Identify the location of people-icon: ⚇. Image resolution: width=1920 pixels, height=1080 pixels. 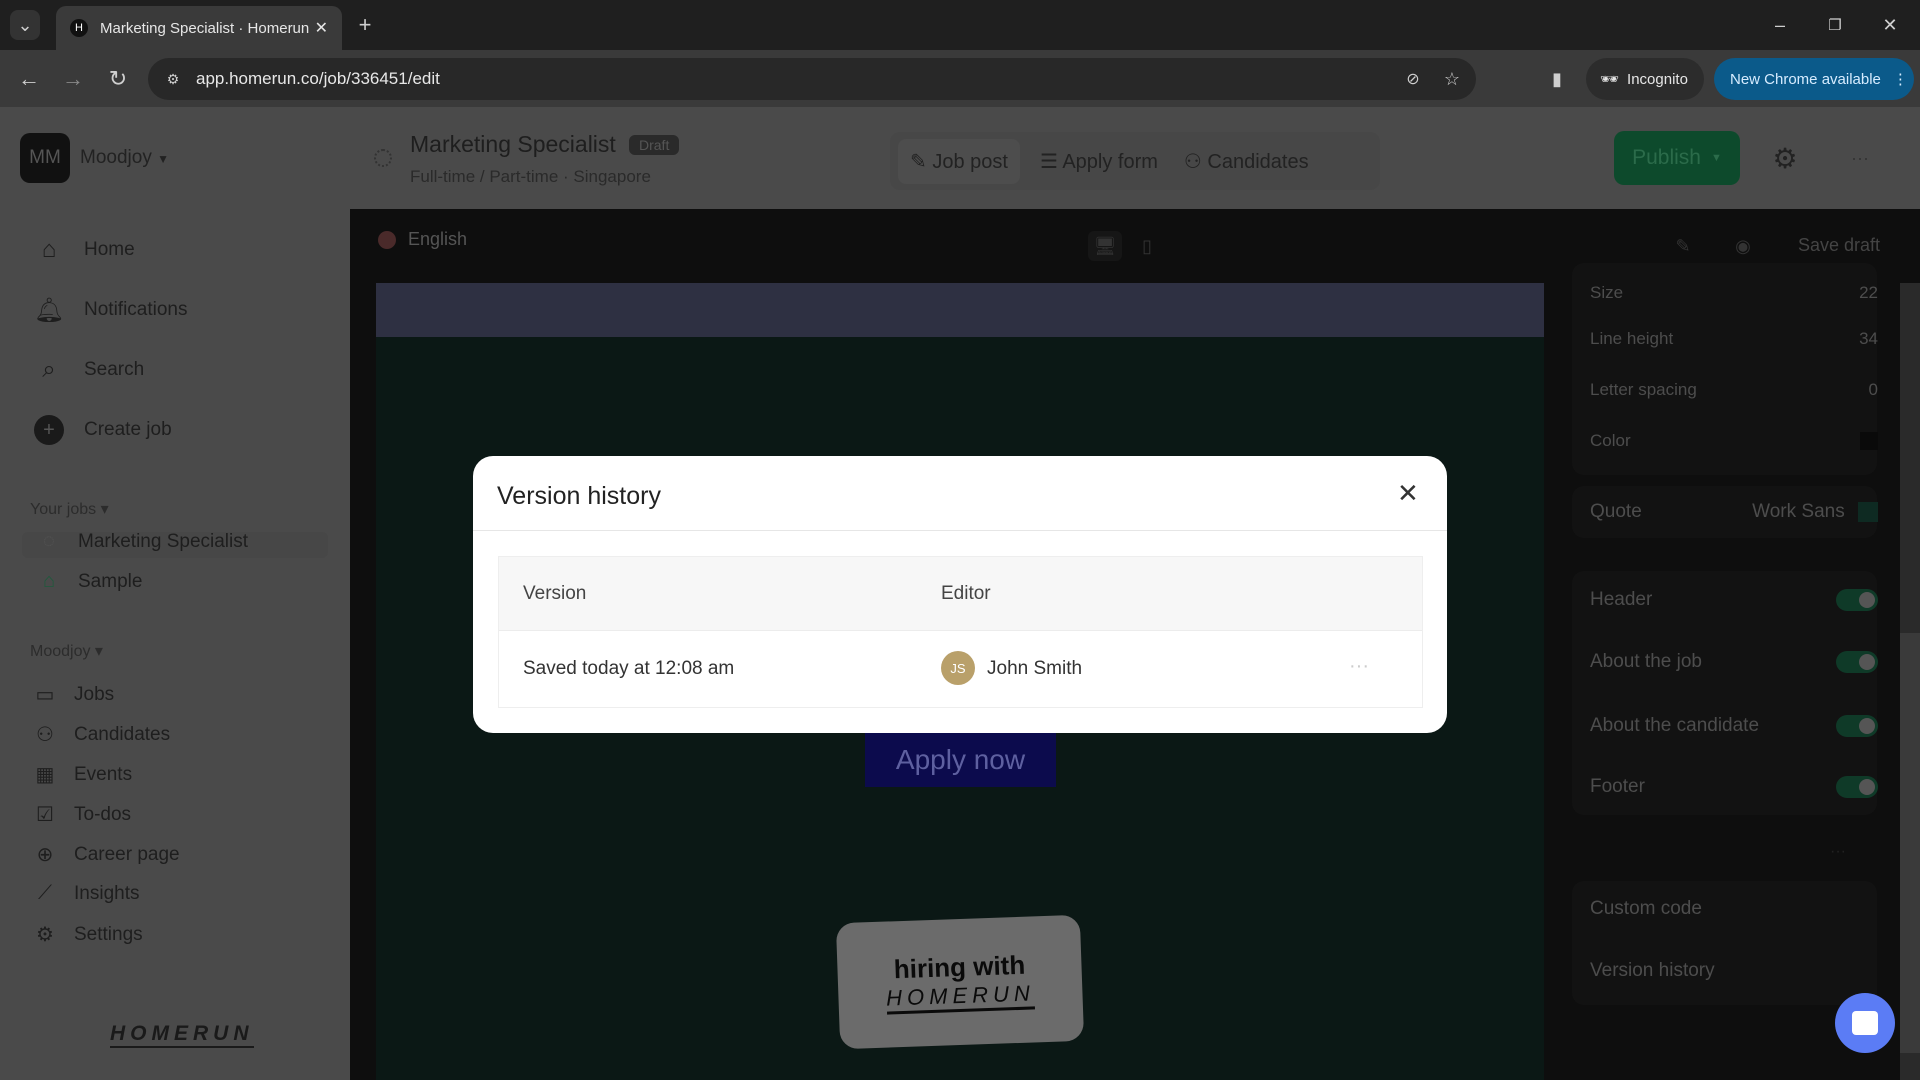
(1192, 161).